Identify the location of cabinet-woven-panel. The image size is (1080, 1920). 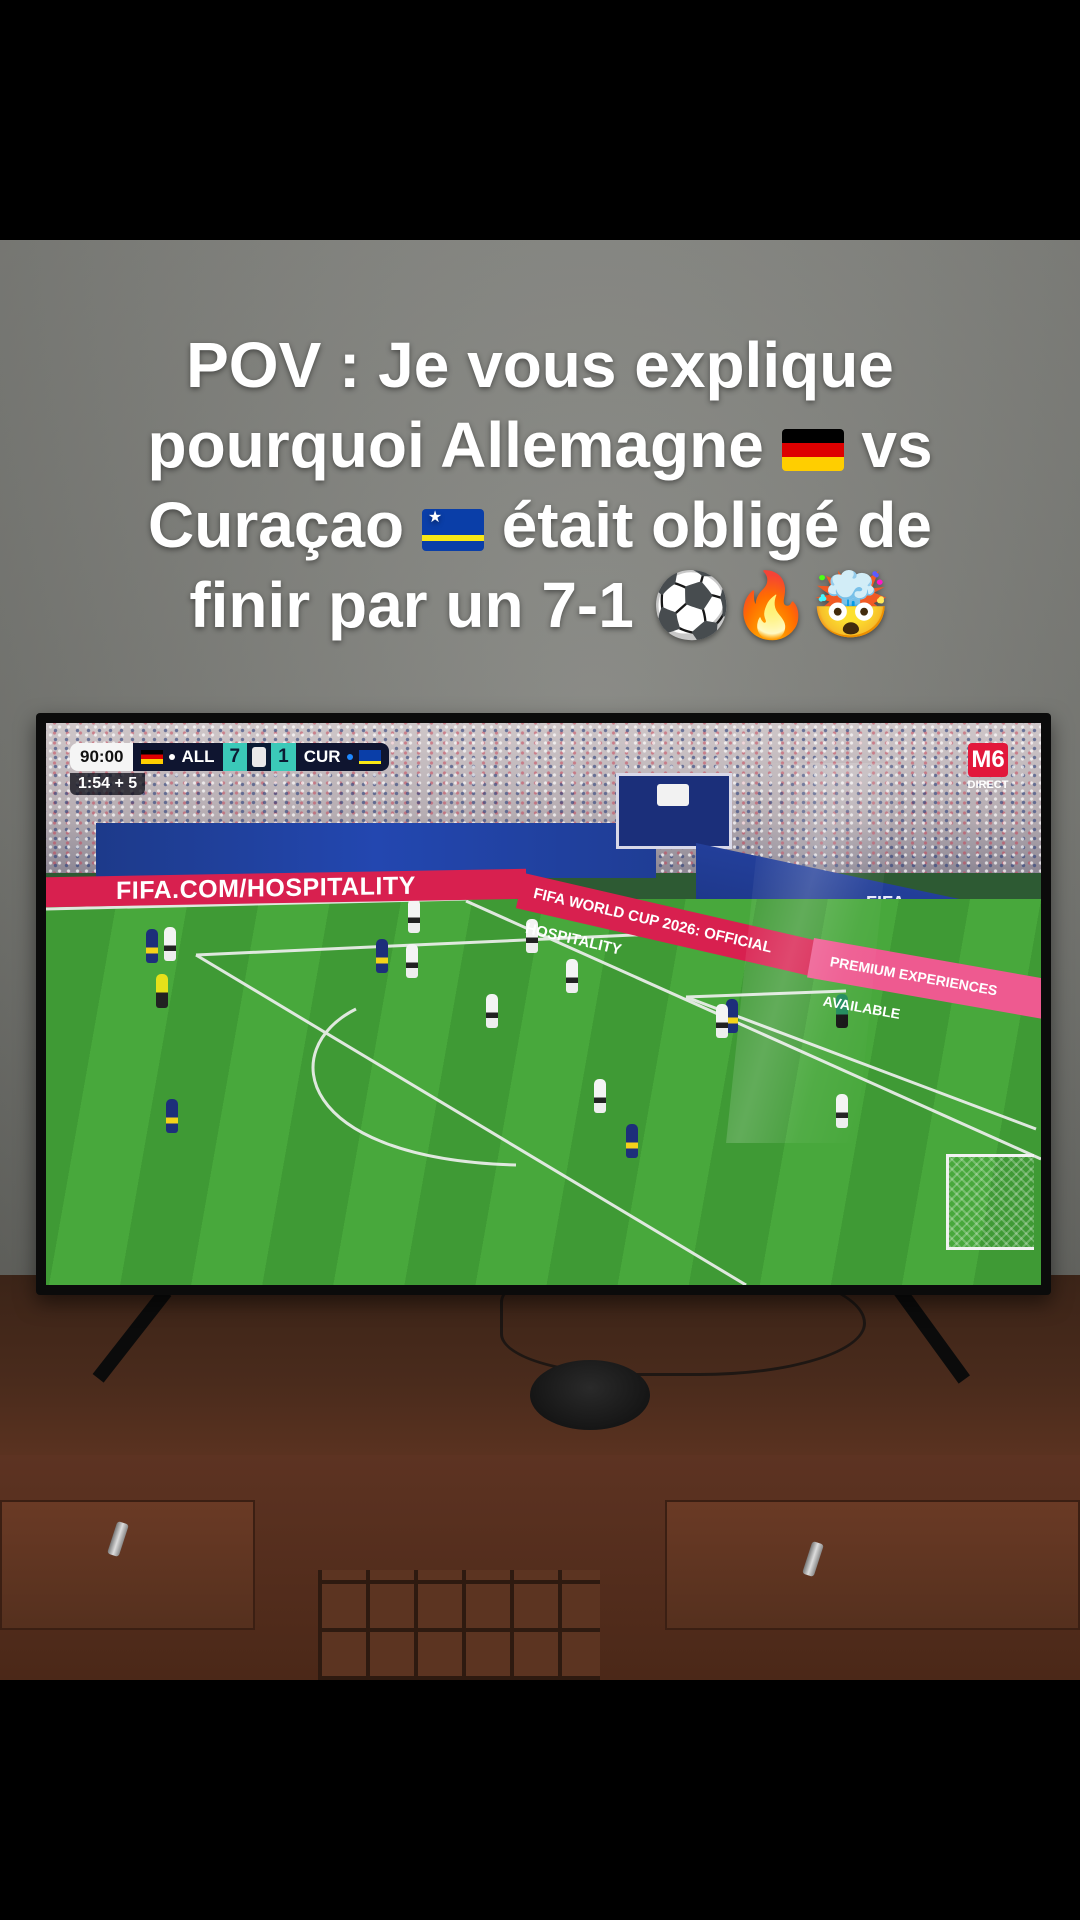
(459, 1625).